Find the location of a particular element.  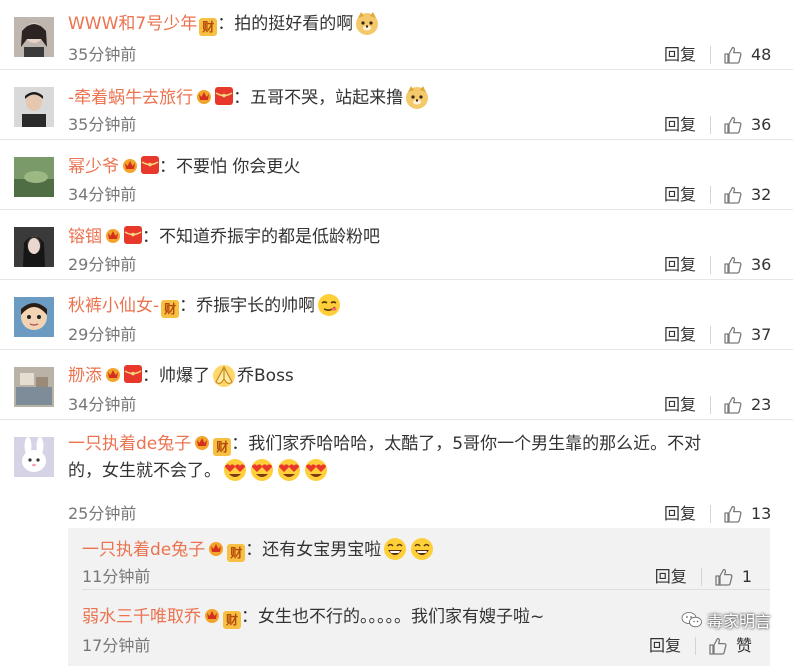

like-count: 37 is located at coordinates (761, 334).